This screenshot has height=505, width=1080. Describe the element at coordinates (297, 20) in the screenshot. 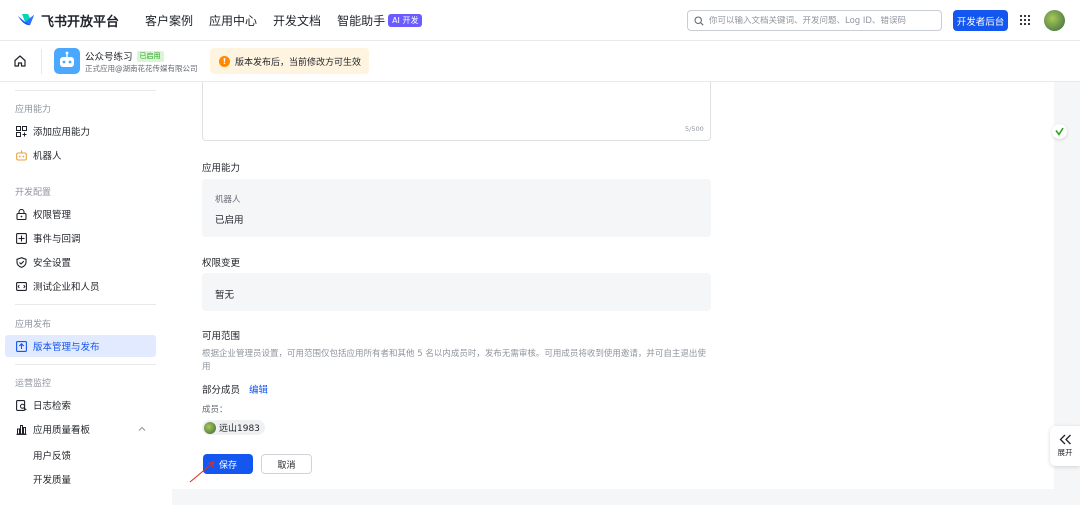

I see `nav-dev-docs: 开发文档` at that location.